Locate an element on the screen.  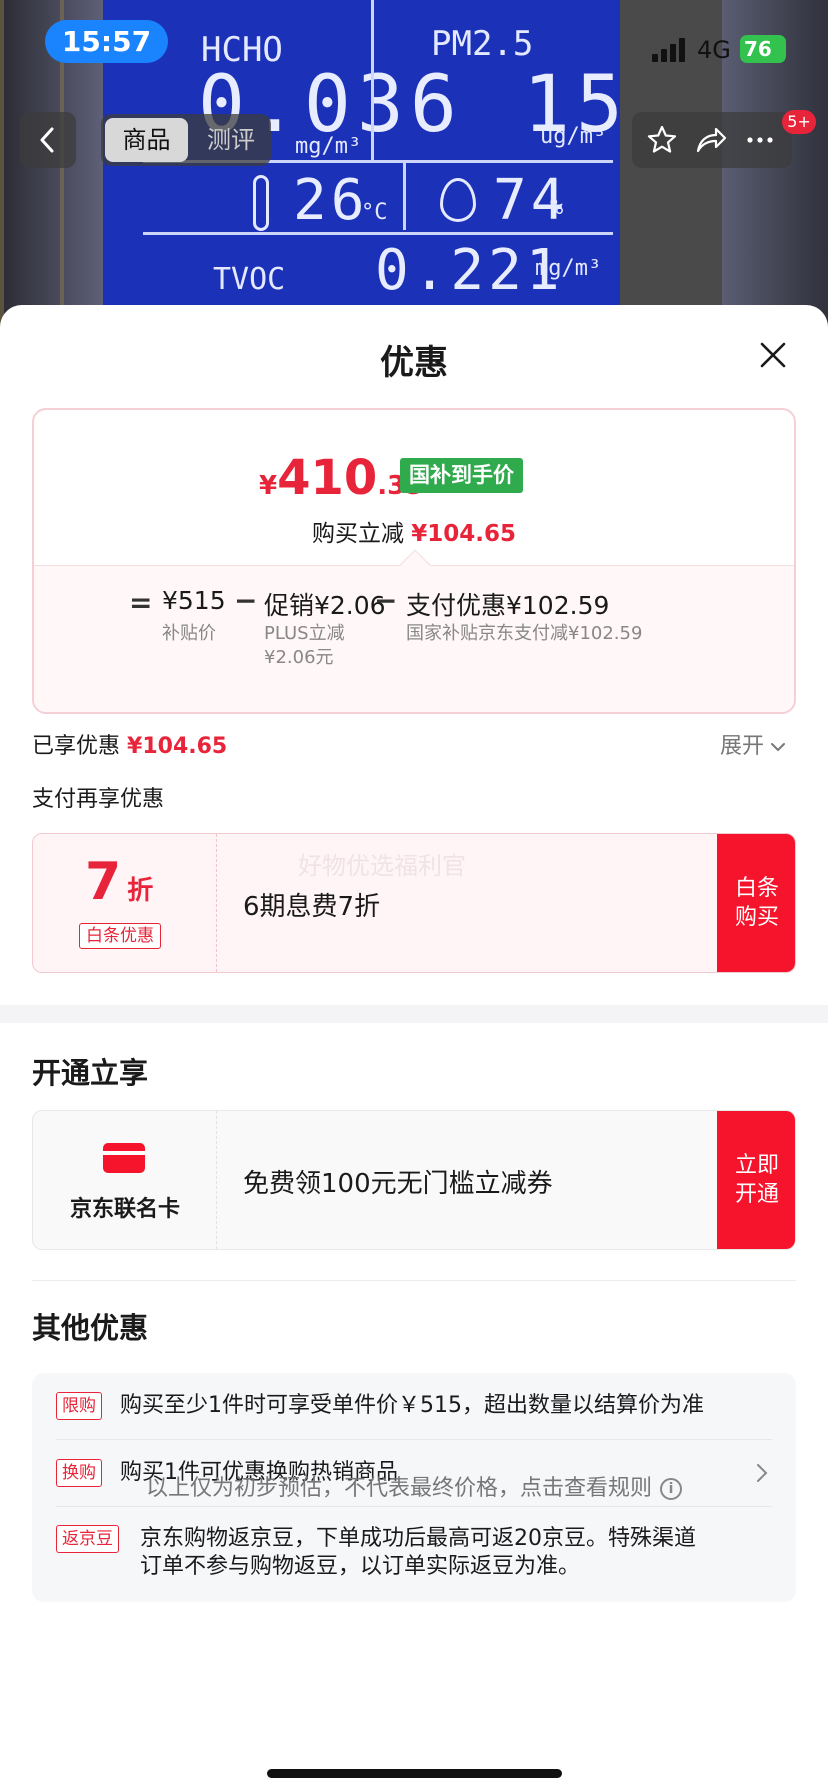
baitiao-buy-label-1: 白条 is located at coordinates (756, 888).